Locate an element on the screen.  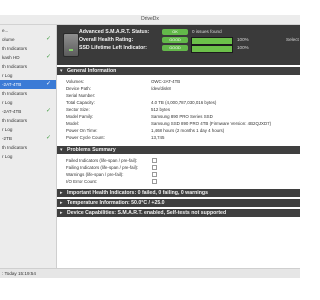
info-value: 1,468 hours (2 months 1 day 4 hours) is located at coordinates (188, 130).